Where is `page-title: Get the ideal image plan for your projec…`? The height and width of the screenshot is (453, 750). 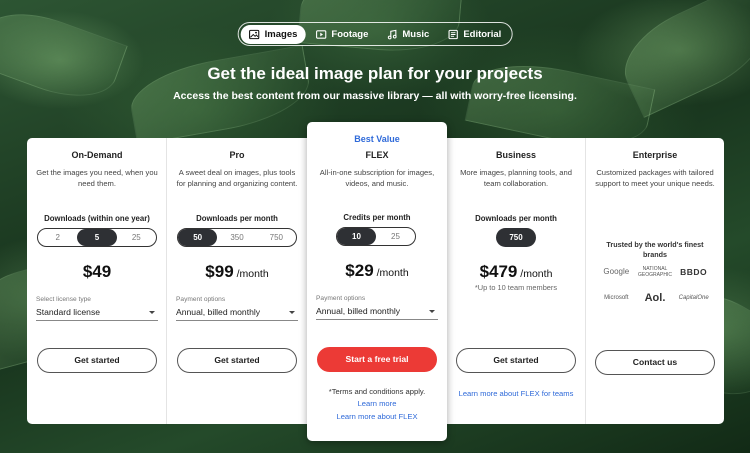 page-title: Get the ideal image plan for your projec… is located at coordinates (375, 73).